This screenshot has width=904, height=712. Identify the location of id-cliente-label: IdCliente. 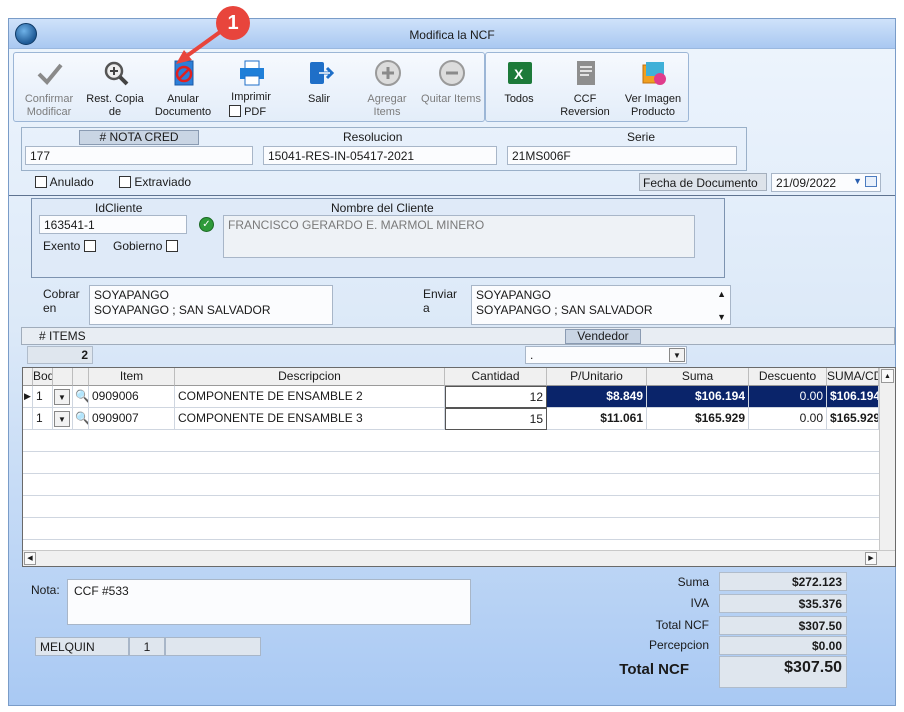
(119, 208).